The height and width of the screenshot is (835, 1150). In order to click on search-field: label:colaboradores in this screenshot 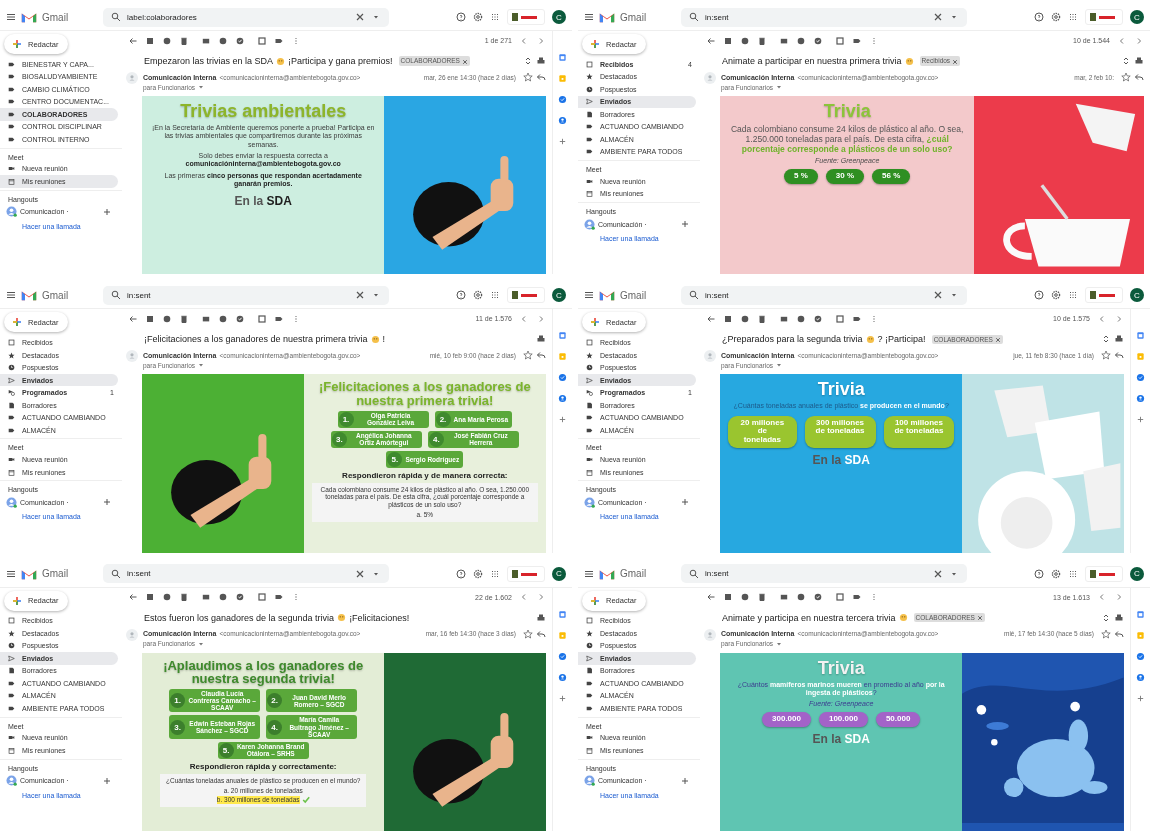, I will do `click(246, 17)`.